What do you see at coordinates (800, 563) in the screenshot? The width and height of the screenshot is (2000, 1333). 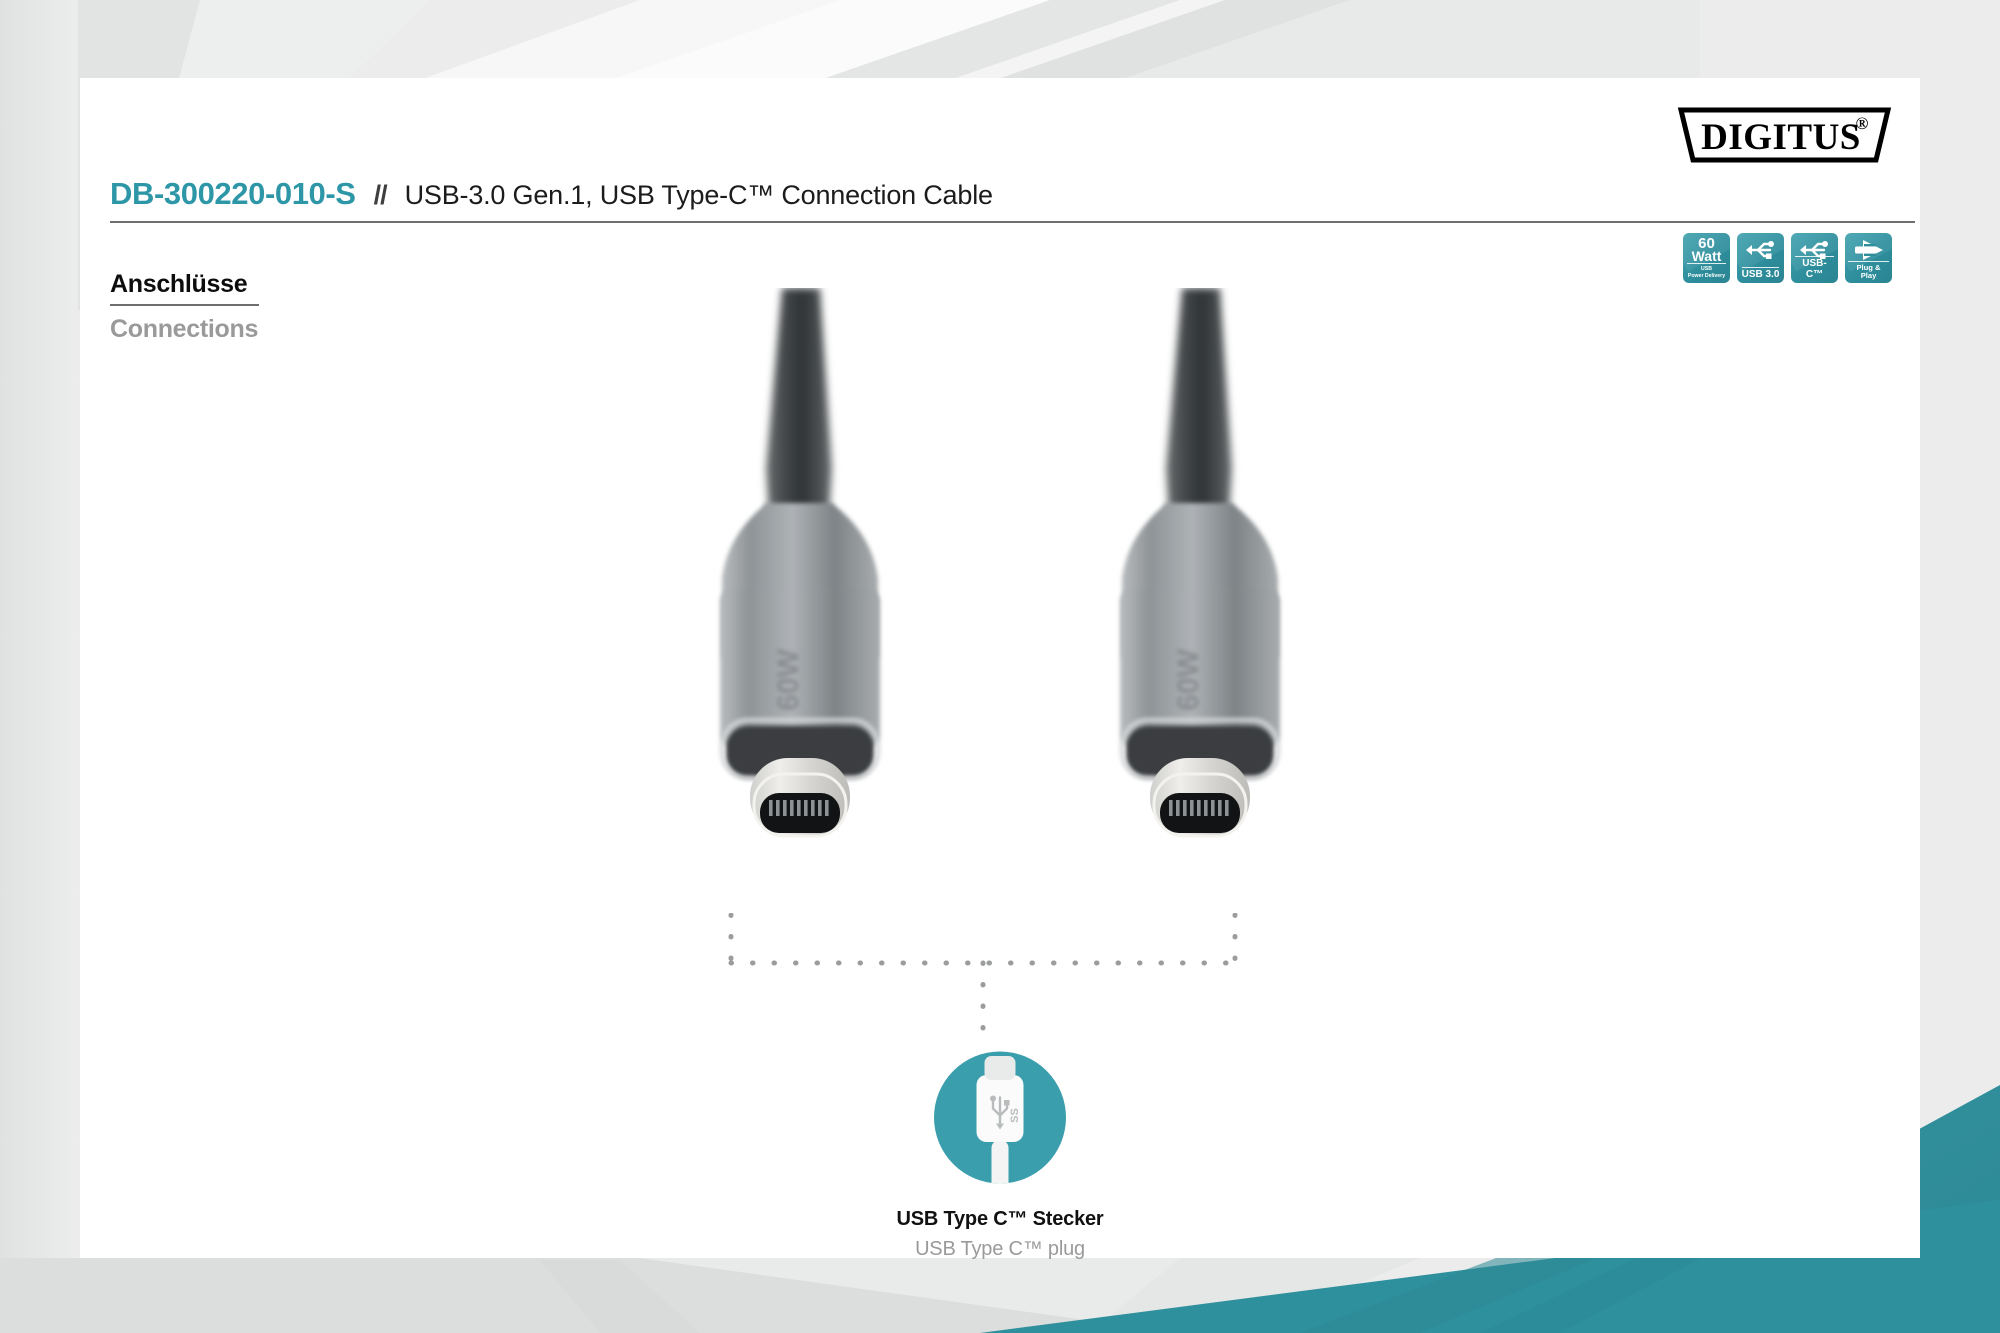 I see `usb-c-connector-left-graphic: 60W` at bounding box center [800, 563].